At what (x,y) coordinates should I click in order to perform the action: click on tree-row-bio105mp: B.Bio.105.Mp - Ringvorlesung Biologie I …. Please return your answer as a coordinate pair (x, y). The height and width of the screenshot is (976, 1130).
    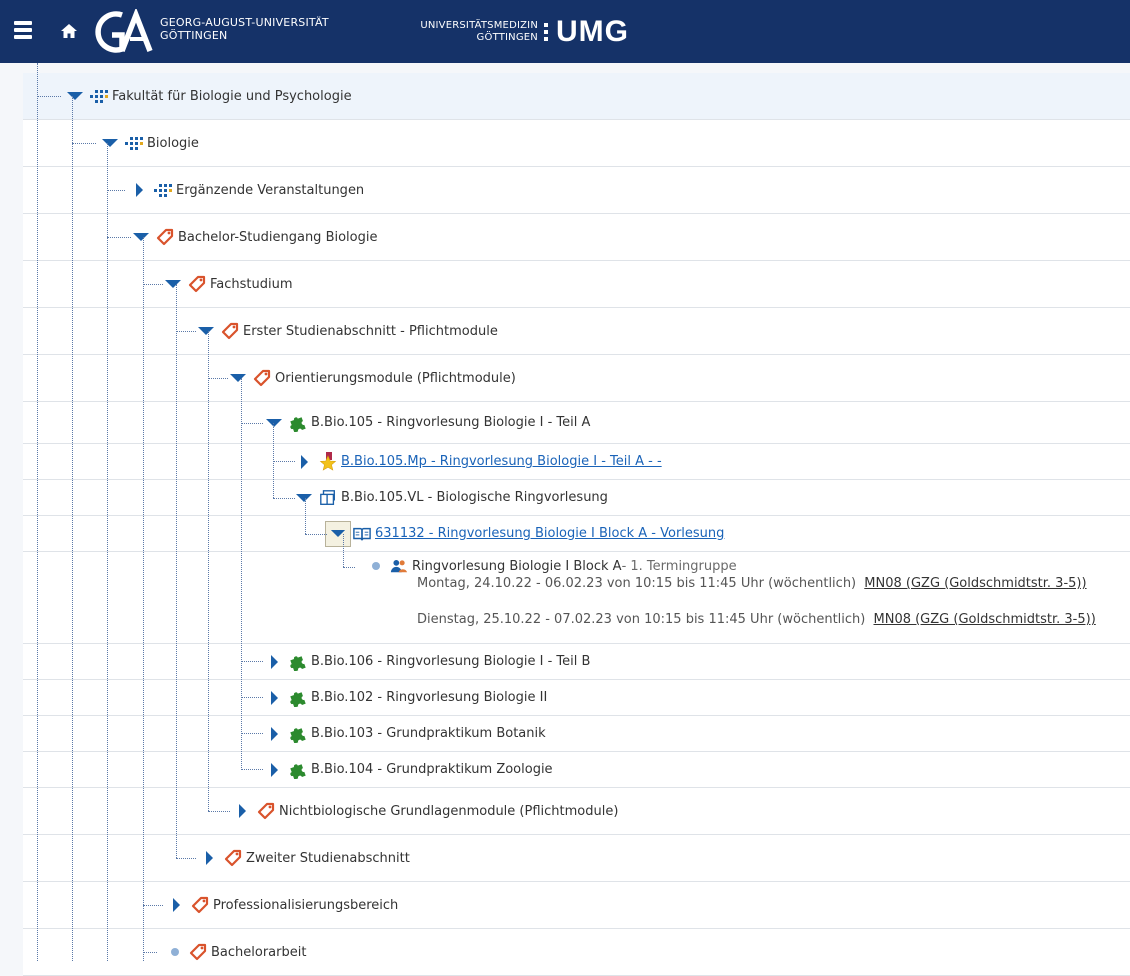
    Looking at the image, I should click on (576, 462).